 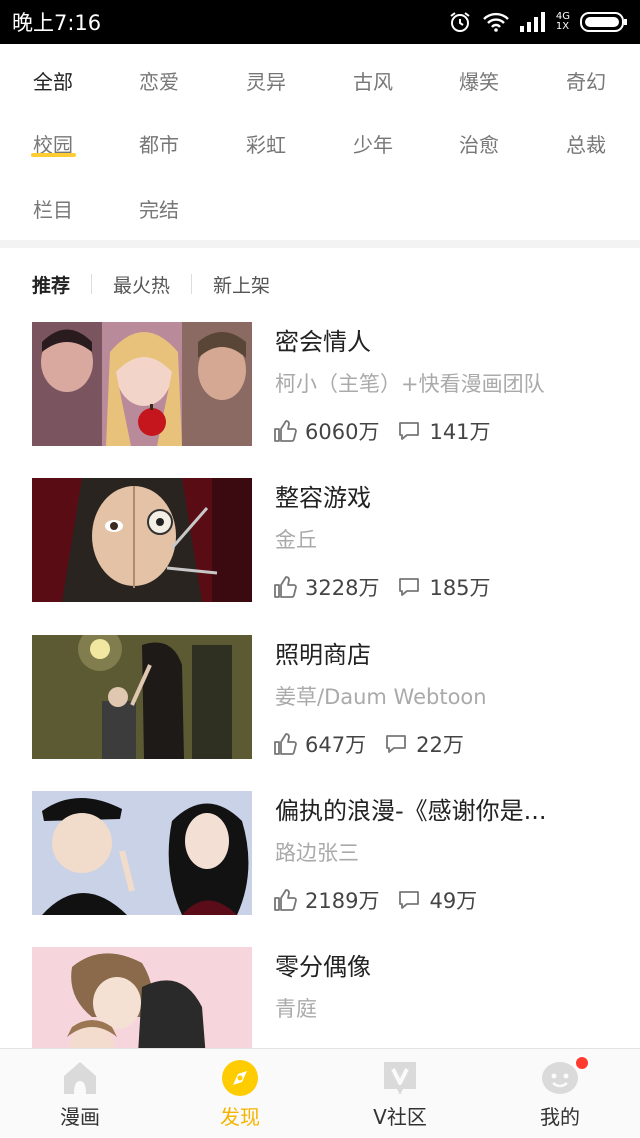 I want to click on category-supernatural: 灵异, so click(x=266, y=80).